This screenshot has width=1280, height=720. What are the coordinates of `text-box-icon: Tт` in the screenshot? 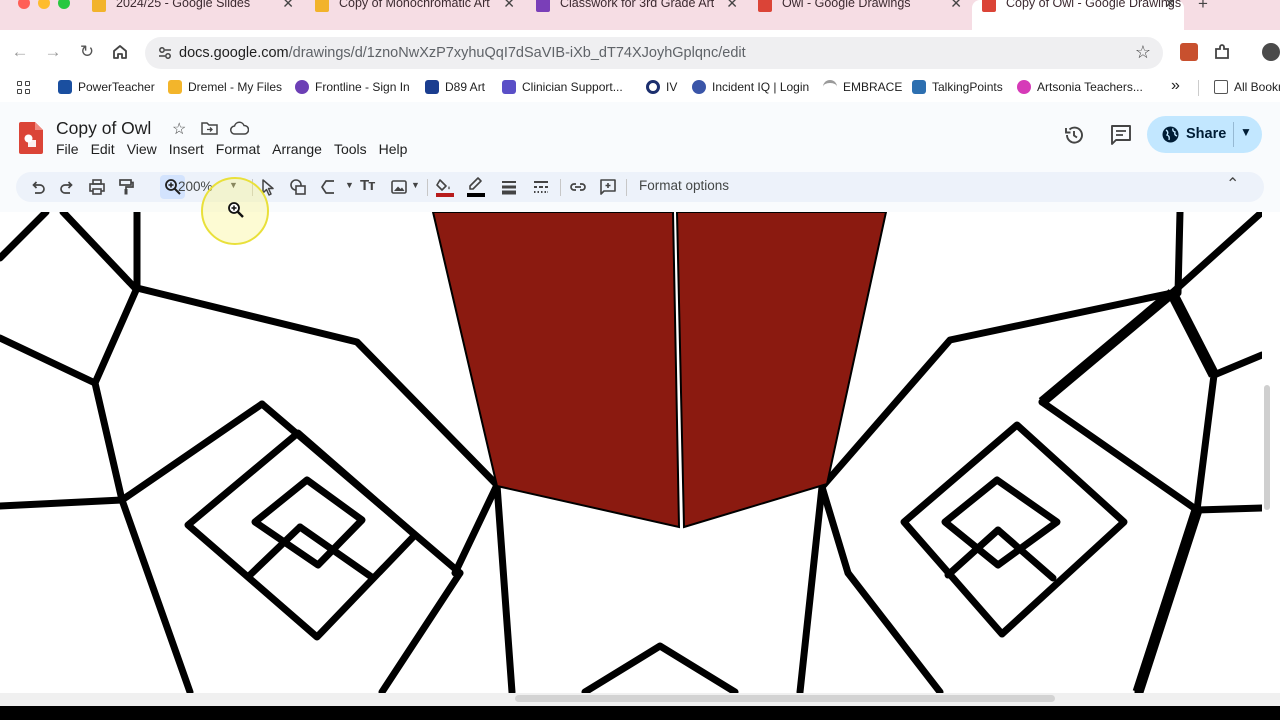 It's located at (367, 185).